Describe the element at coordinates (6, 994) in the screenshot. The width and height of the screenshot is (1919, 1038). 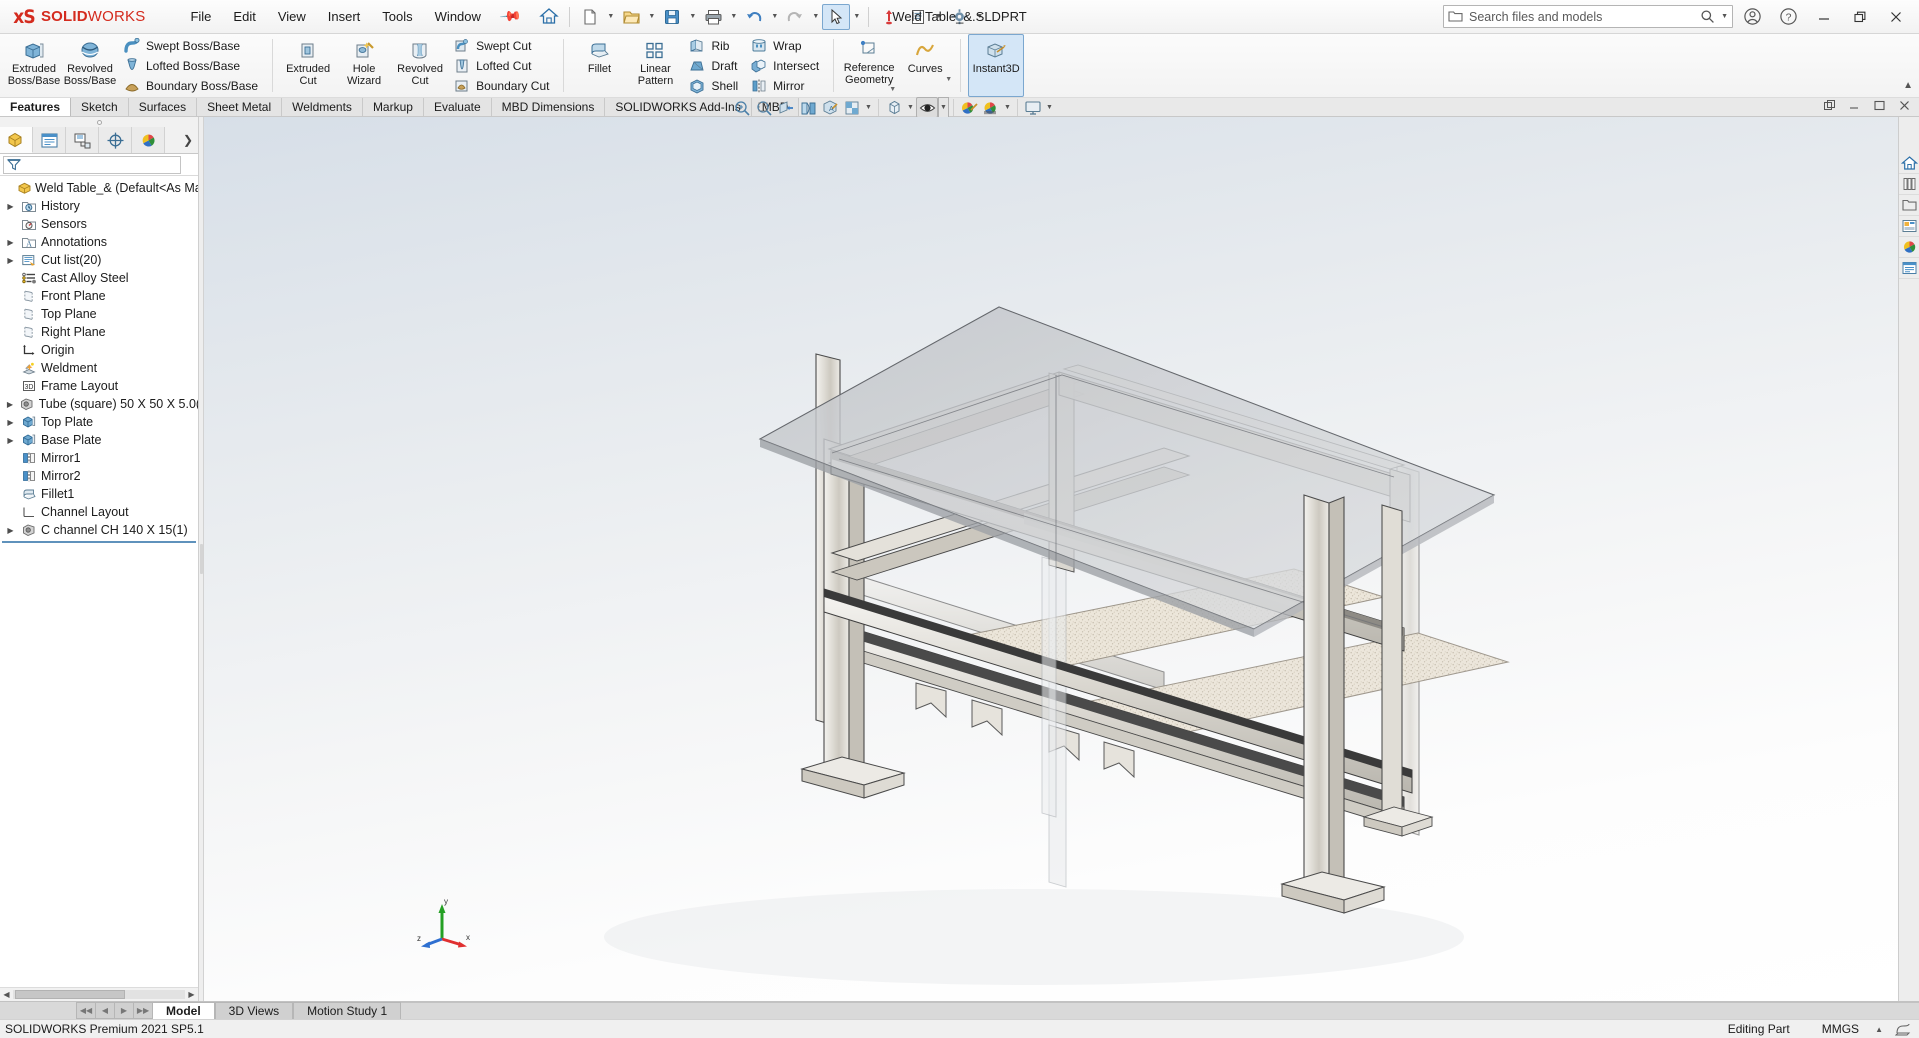
I see `scroll-left-icon: ◀` at that location.